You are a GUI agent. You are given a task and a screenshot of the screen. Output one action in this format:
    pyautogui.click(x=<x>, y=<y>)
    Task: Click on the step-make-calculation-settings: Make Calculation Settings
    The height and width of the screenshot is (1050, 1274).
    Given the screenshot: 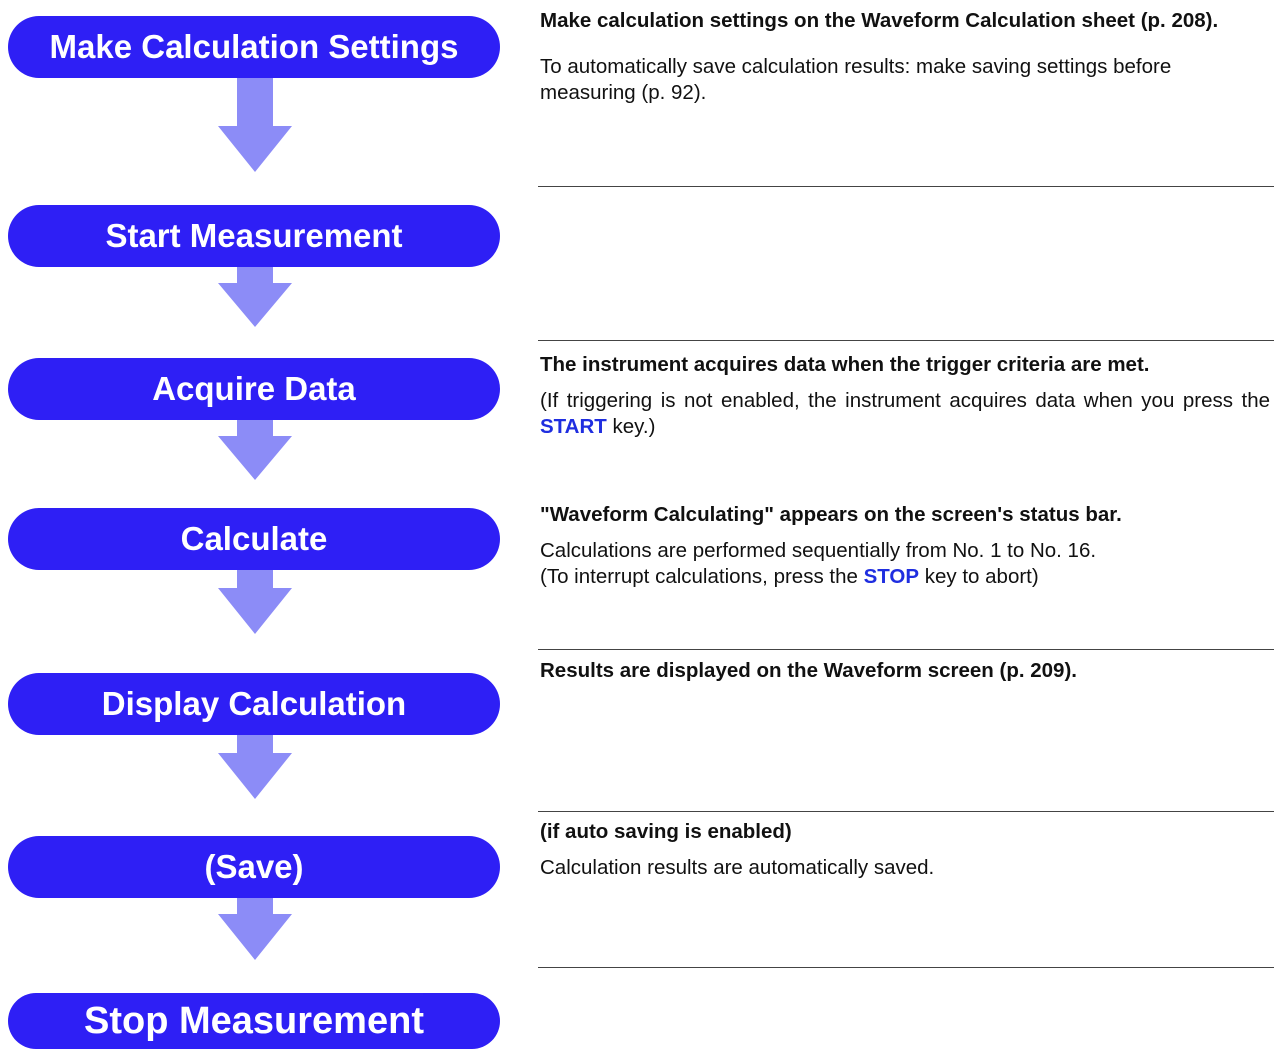 What is the action you would take?
    pyautogui.click(x=254, y=47)
    